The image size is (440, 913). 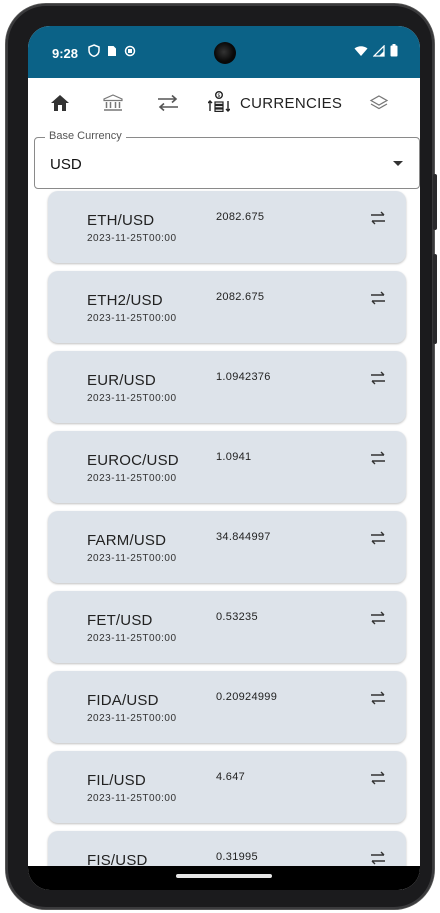 I want to click on top-tab-bar: $ CURRENCIES, so click(x=224, y=103).